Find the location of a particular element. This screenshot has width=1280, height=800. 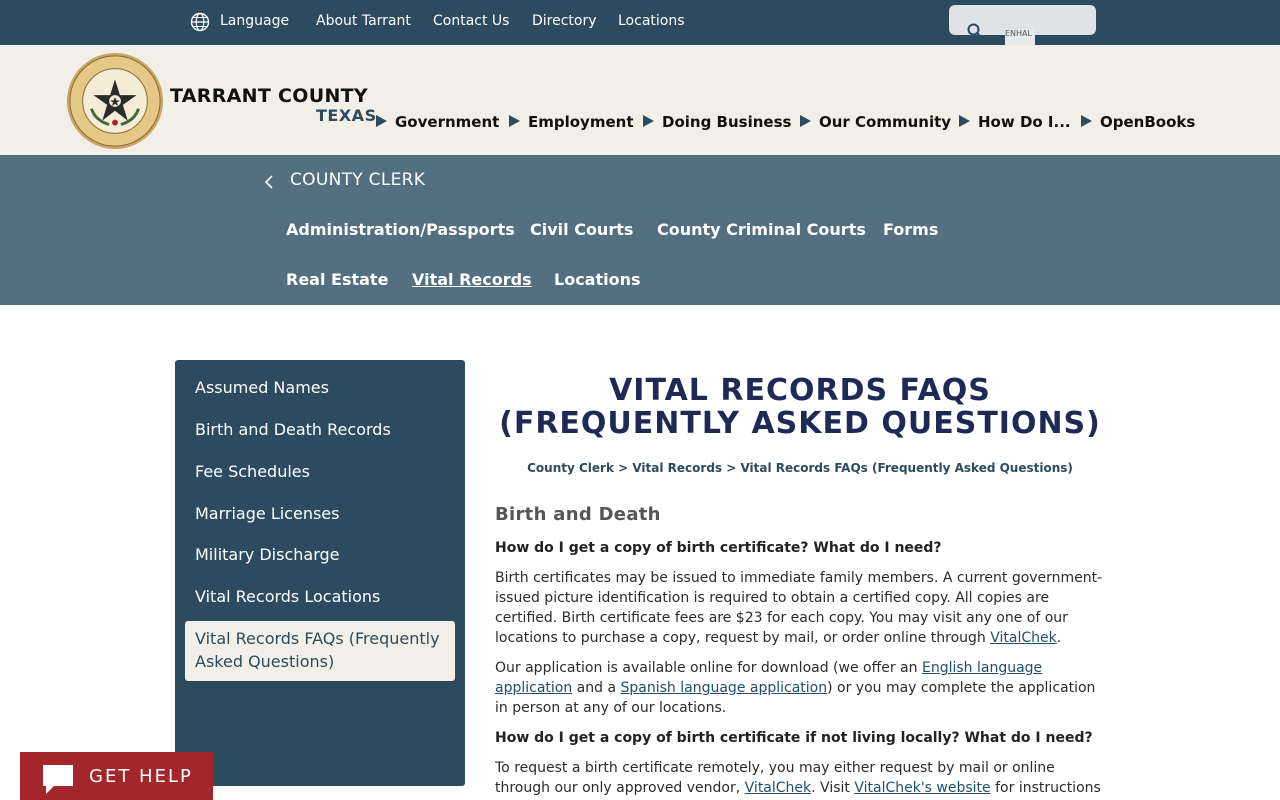

top-link-about: About Tarrant is located at coordinates (363, 21).